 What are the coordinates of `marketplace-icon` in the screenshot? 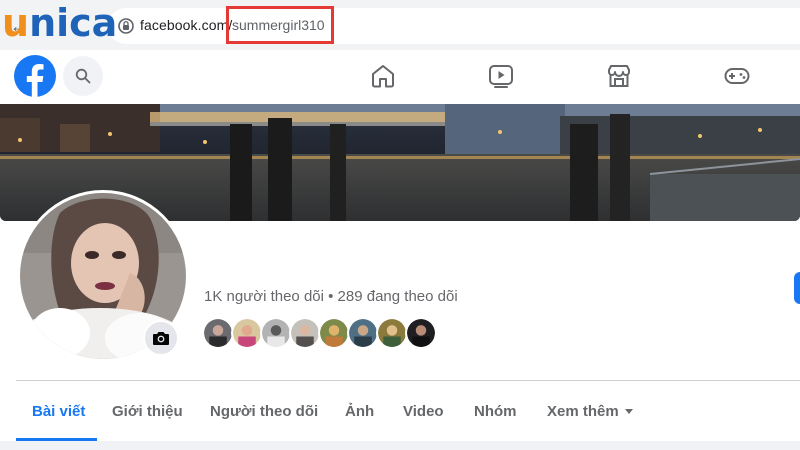 It's located at (619, 76).